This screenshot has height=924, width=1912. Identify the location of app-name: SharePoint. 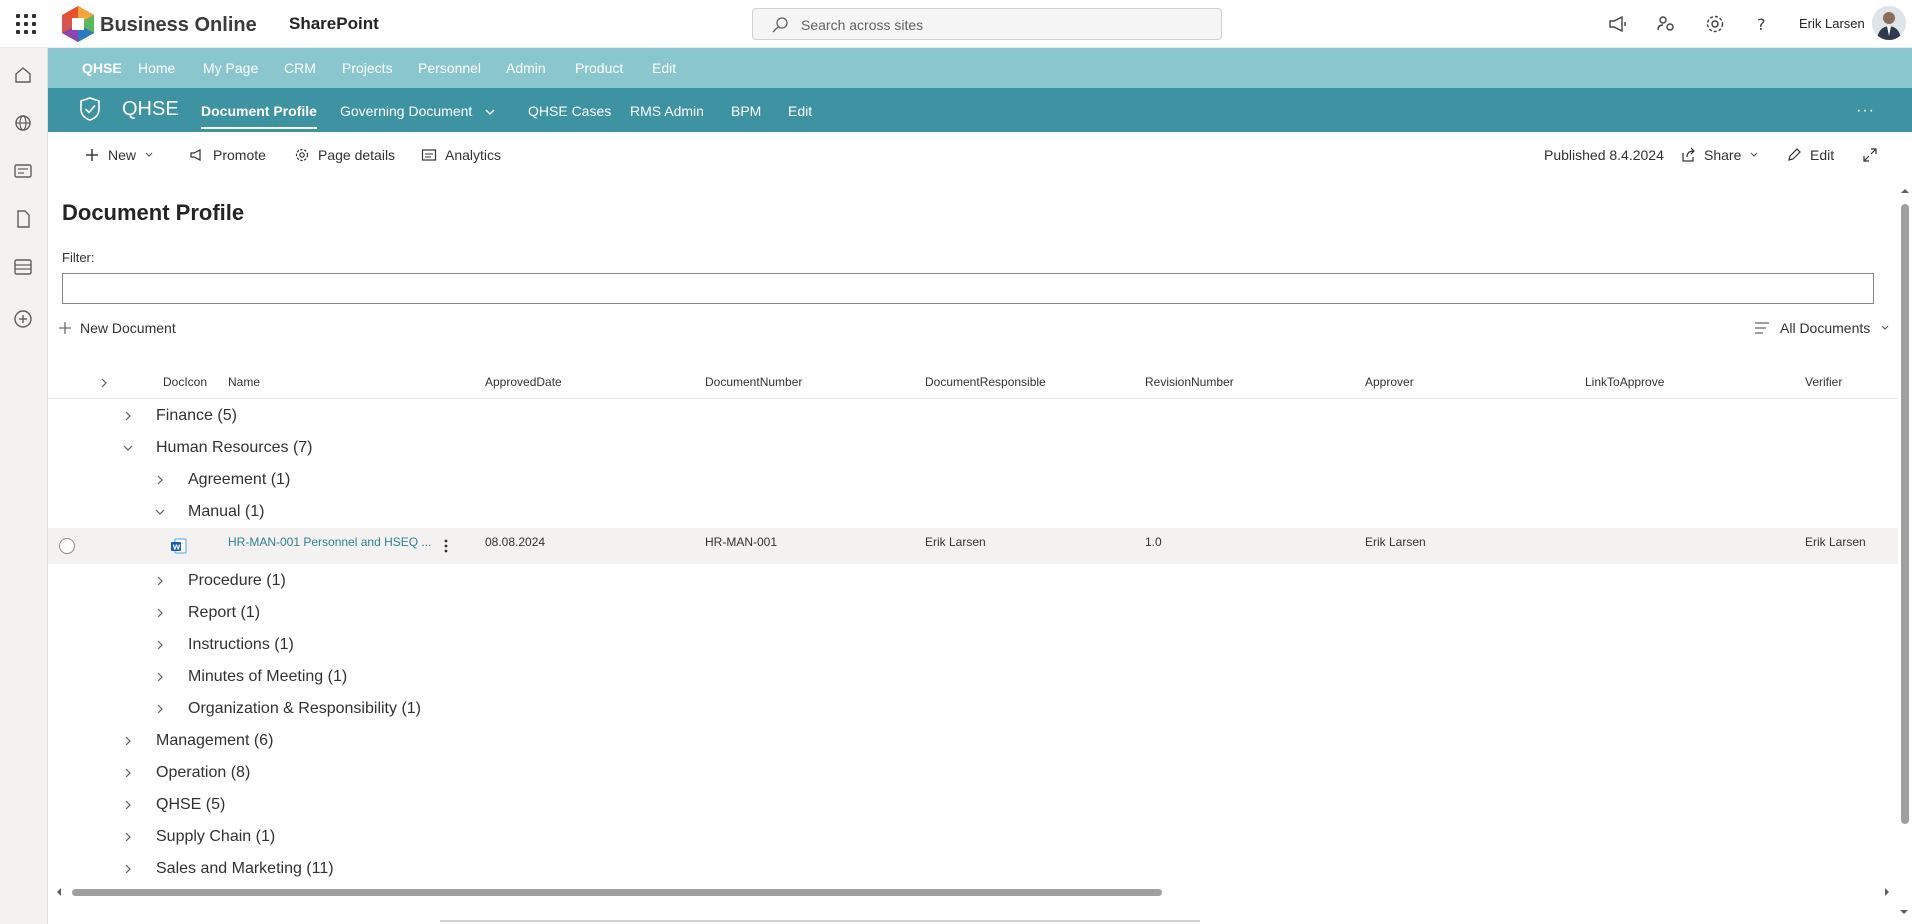
(334, 24).